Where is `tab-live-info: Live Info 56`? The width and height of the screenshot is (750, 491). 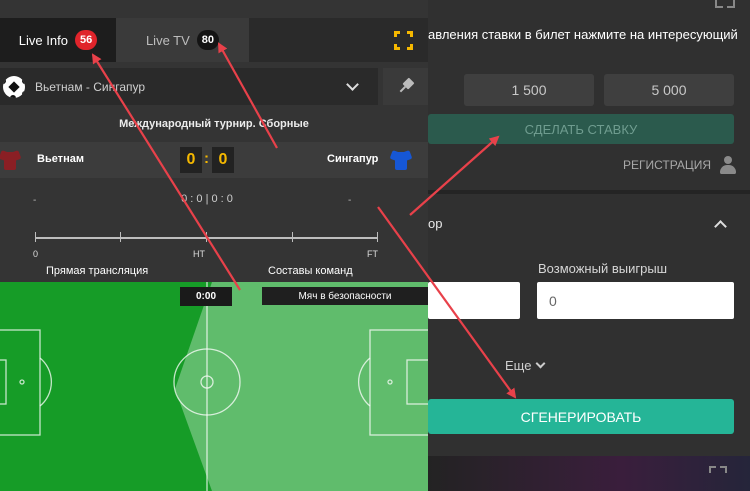 tab-live-info: Live Info 56 is located at coordinates (58, 40).